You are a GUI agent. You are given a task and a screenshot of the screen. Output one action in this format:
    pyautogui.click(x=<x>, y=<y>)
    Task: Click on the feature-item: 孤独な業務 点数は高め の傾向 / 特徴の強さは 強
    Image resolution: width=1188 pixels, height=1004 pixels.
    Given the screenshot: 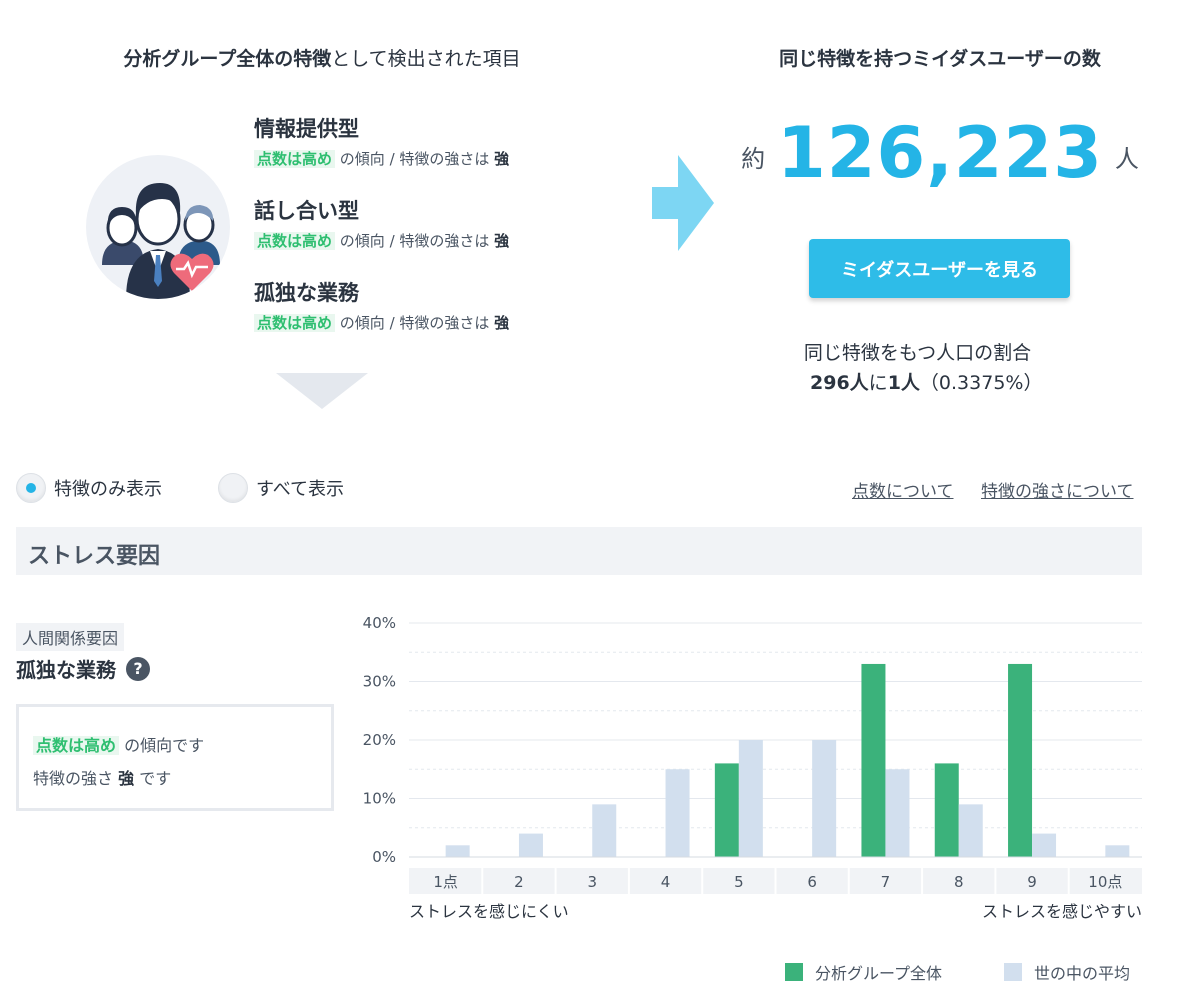 What is the action you would take?
    pyautogui.click(x=444, y=307)
    